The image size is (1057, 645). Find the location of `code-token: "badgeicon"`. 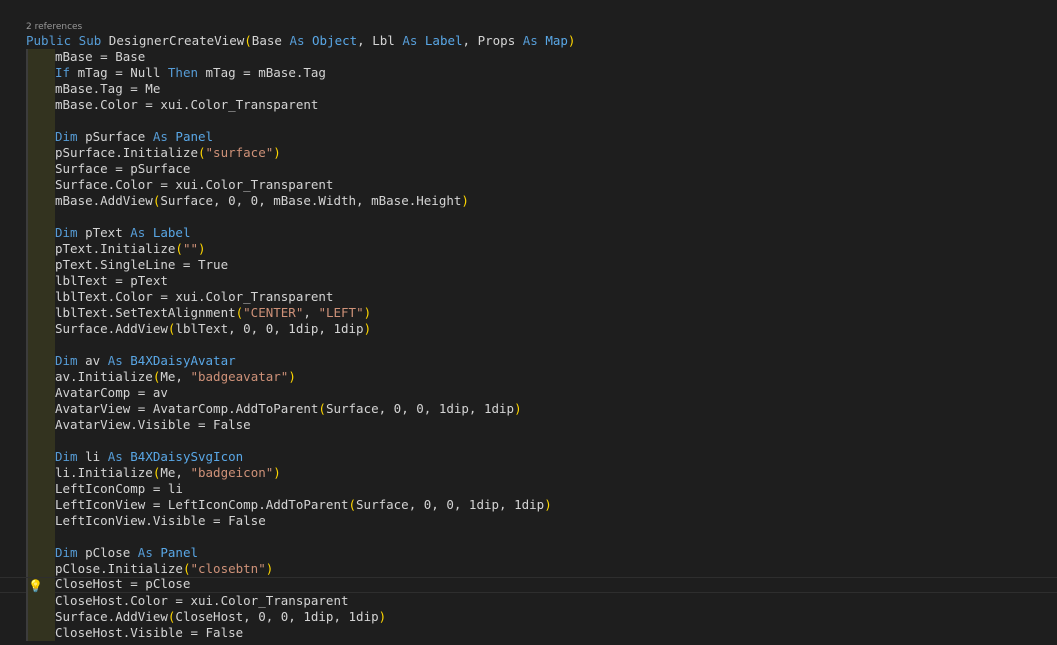

code-token: "badgeicon" is located at coordinates (232, 472).